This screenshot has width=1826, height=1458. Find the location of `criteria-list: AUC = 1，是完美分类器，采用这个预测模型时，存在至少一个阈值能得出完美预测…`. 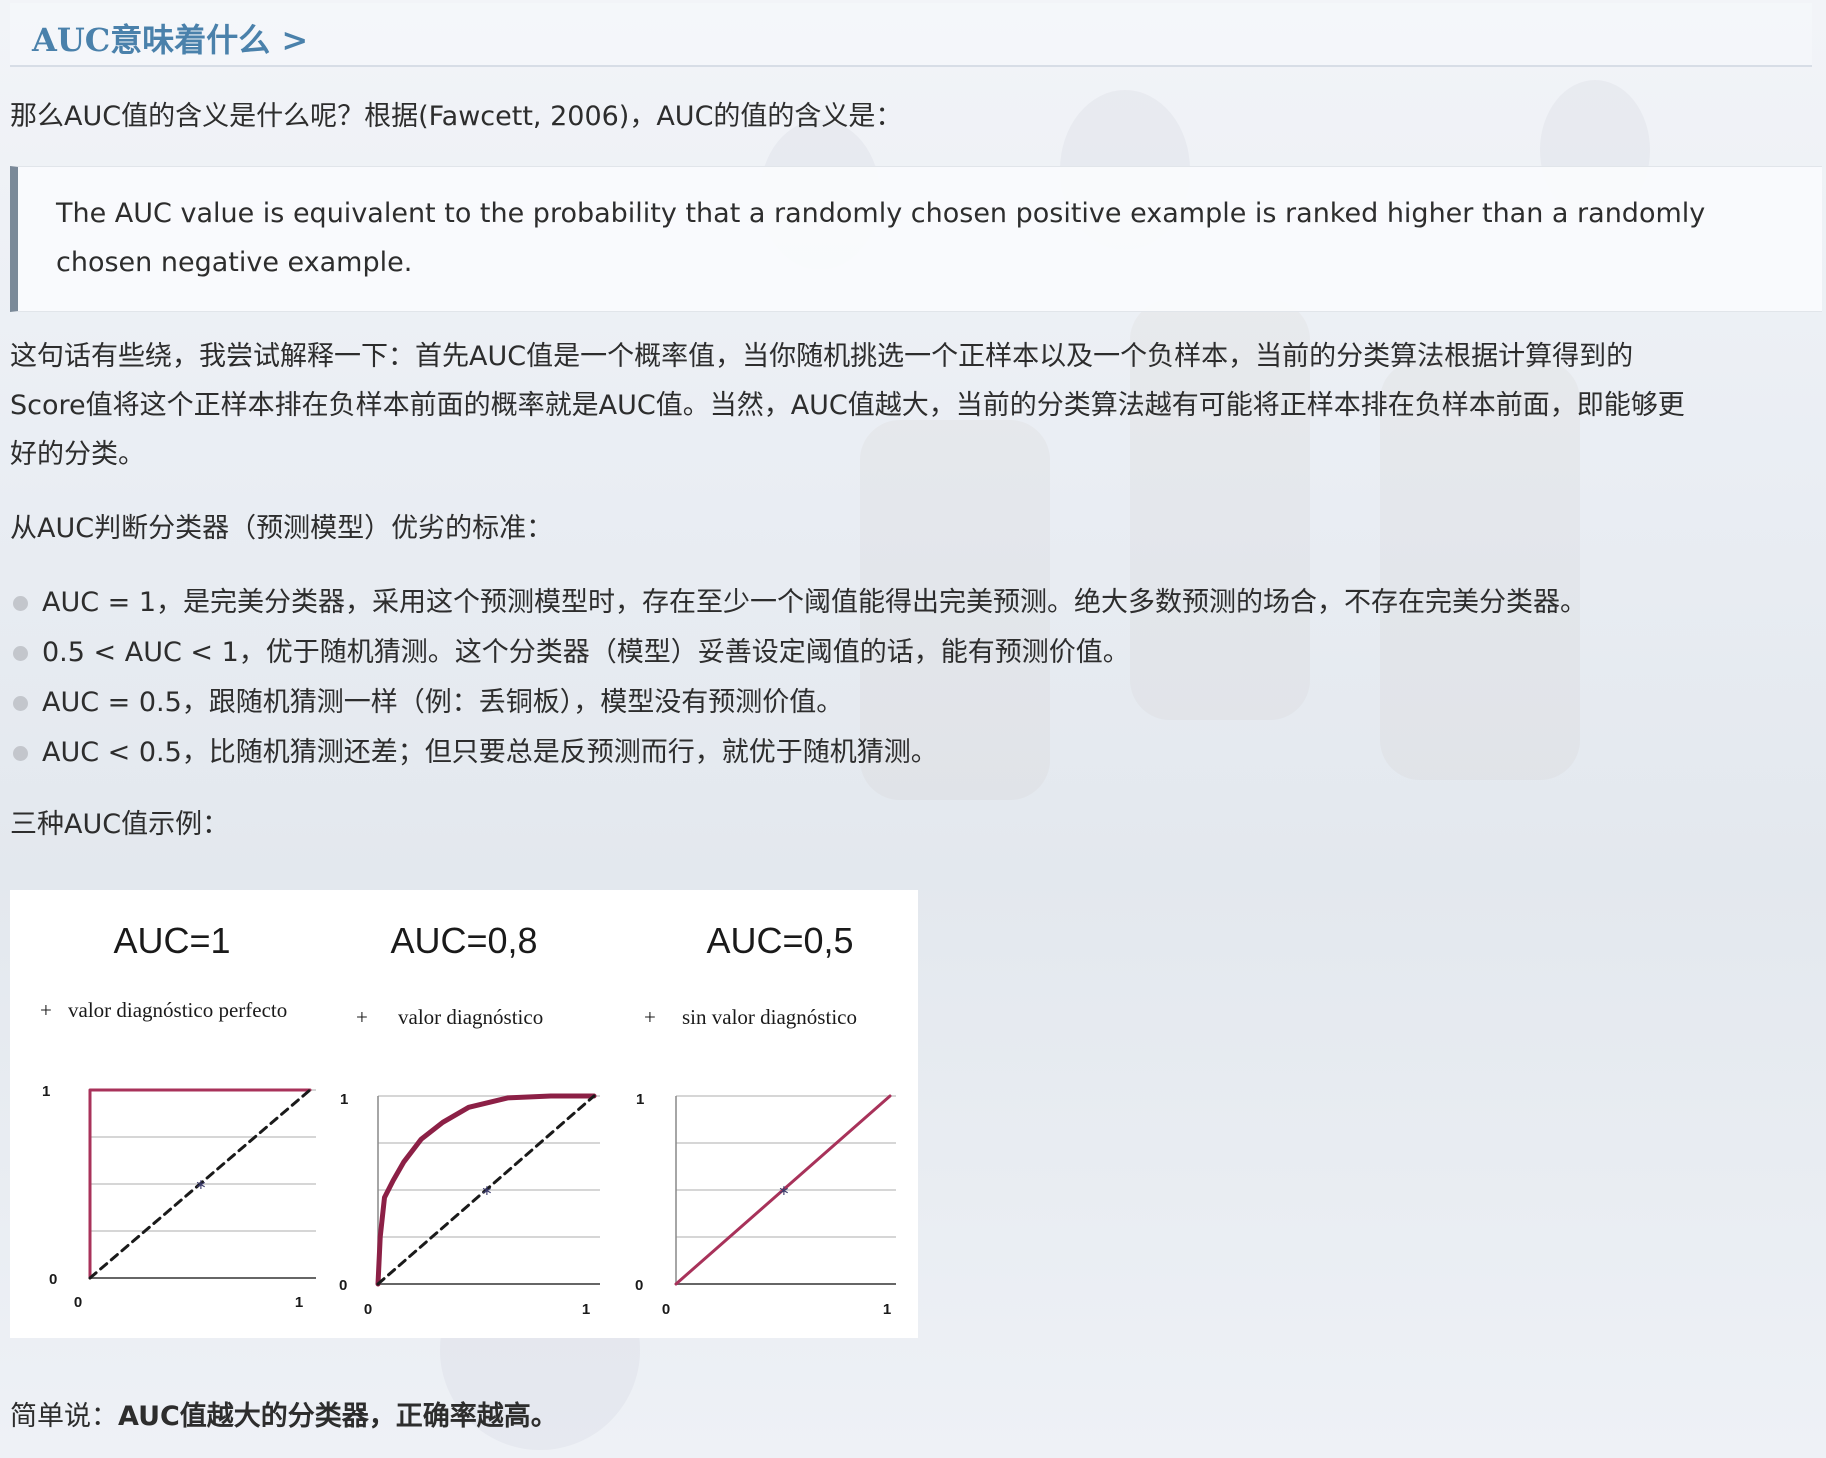

criteria-list: AUC = 1，是完美分类器，采用这个预测模型时，存在至少一个阈值能得出完美预测… is located at coordinates (900, 678).